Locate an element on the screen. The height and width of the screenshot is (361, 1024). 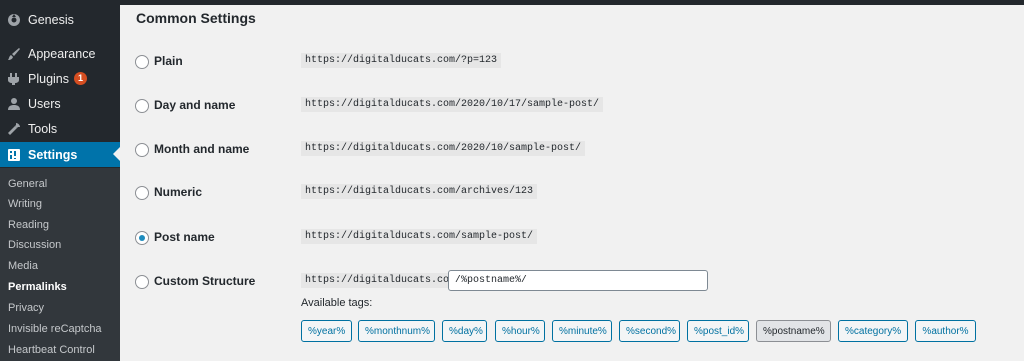
sidebar-item-tools: Tools is located at coordinates (60, 128).